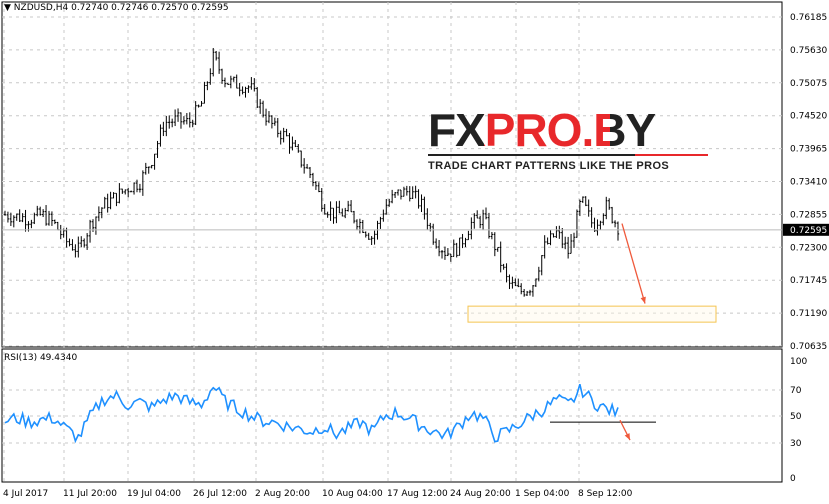  Describe the element at coordinates (808, 281) in the screenshot. I see `price-tick-label: 0.71745` at that location.